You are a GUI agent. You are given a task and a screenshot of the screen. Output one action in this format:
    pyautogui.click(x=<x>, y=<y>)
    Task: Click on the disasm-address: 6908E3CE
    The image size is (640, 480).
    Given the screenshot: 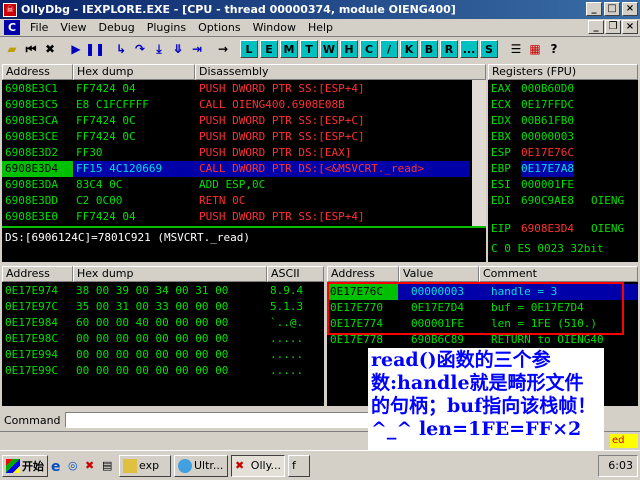 What is the action you would take?
    pyautogui.click(x=31, y=137)
    